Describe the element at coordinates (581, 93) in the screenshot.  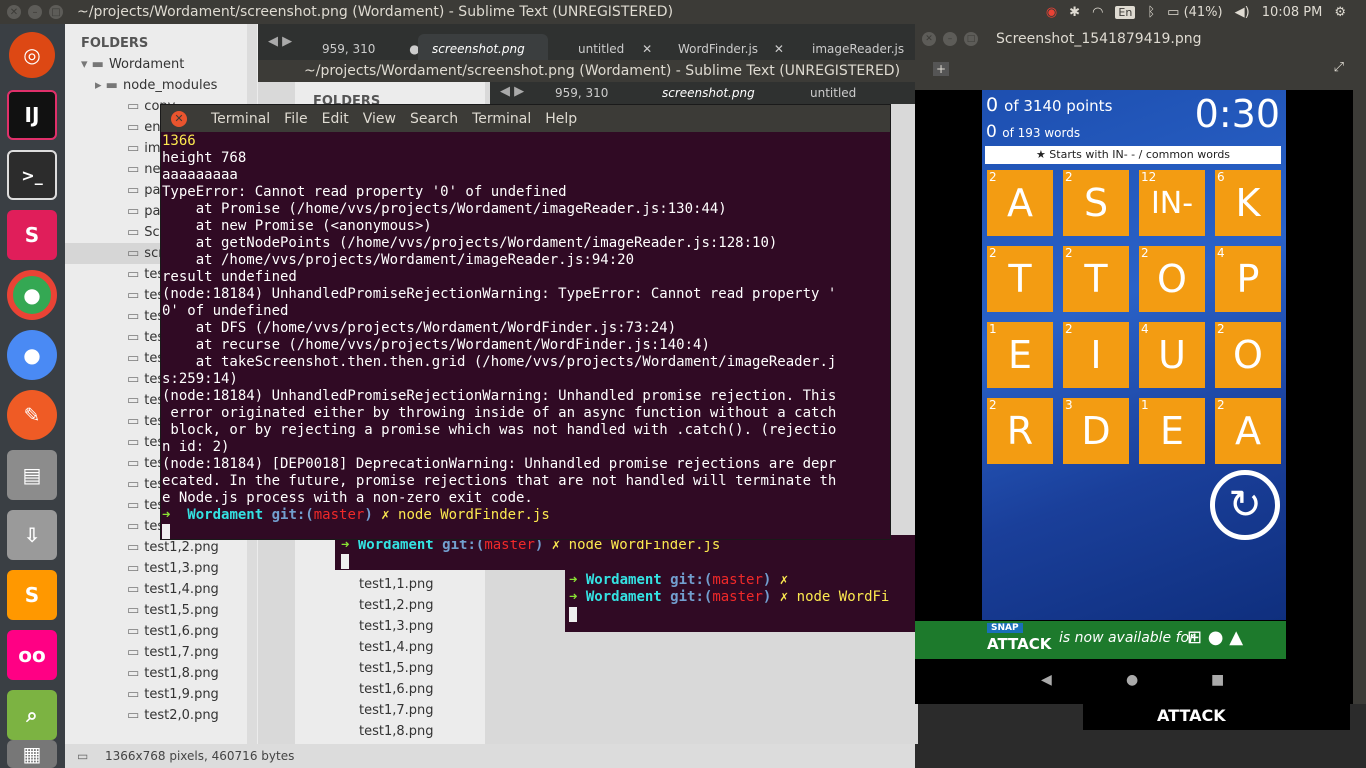
I see `tab-coords: 959, 310` at that location.